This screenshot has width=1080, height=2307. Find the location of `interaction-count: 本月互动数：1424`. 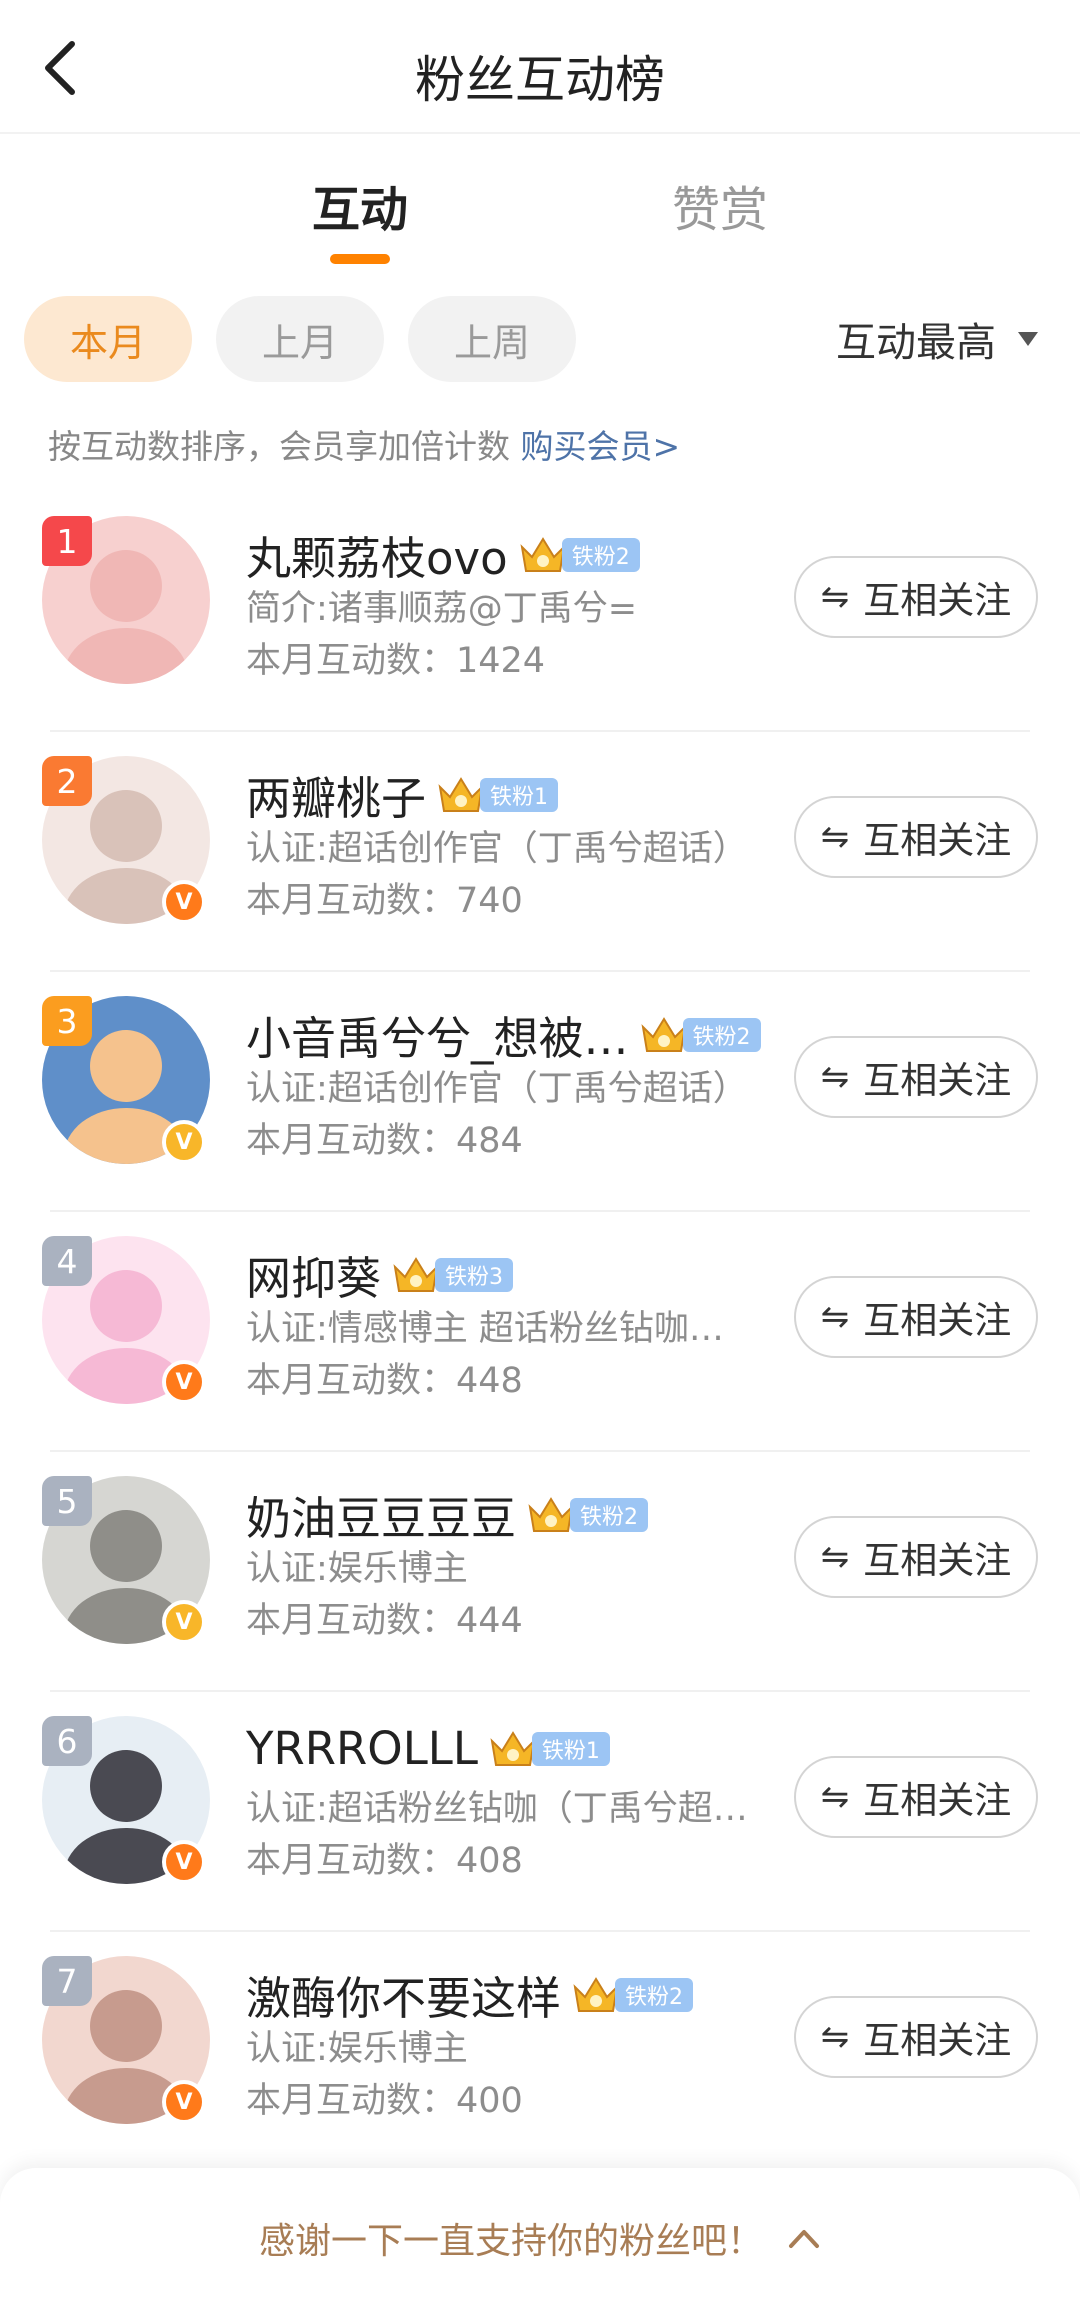

interaction-count: 本月互动数：1424 is located at coordinates (396, 661).